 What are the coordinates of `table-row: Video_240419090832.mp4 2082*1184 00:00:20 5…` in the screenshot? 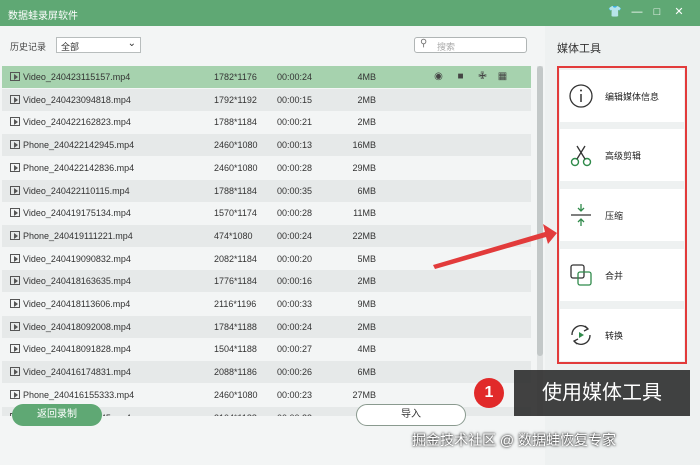 It's located at (266, 259).